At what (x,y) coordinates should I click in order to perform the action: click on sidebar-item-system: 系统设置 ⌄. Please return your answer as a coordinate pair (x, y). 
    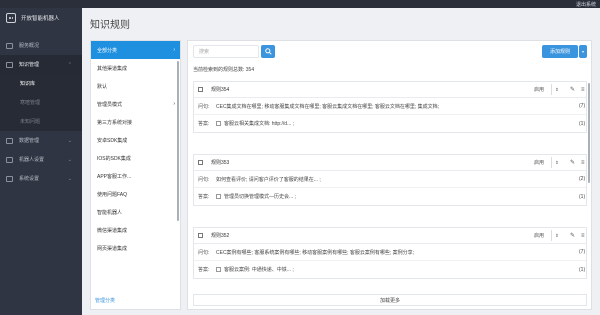
    Looking at the image, I should click on (41, 178).